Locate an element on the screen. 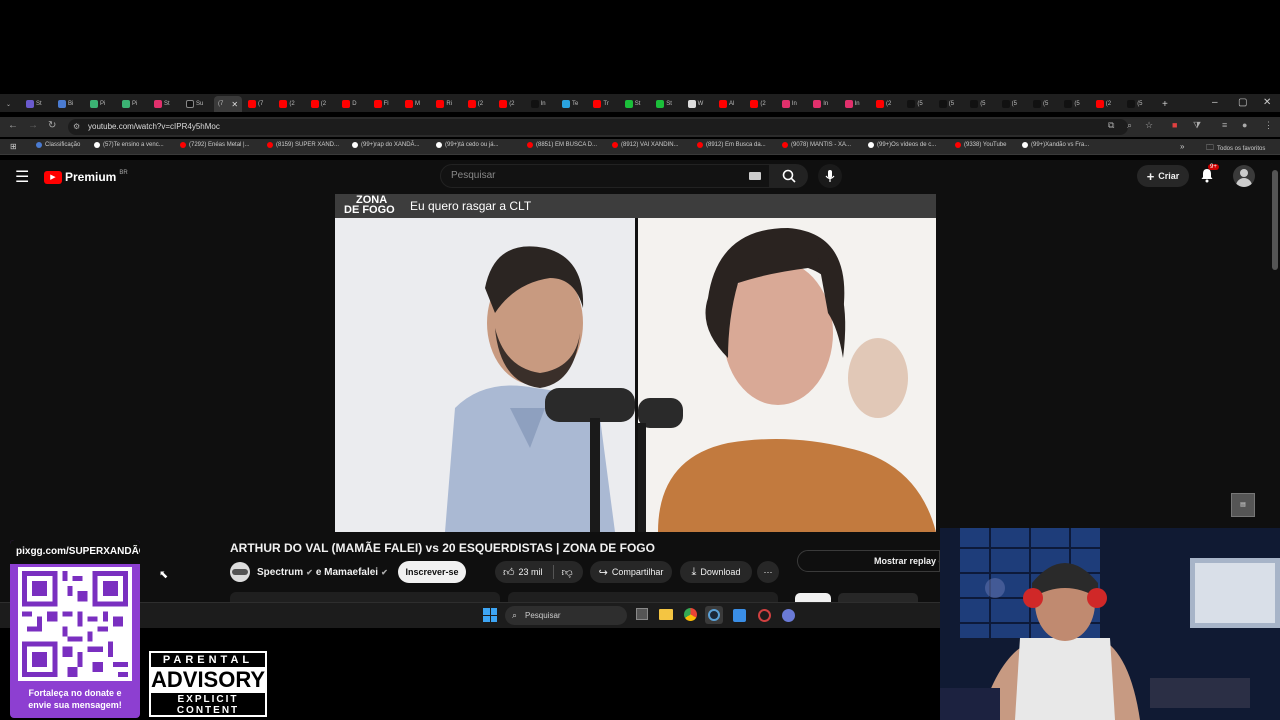  create-button: + Criar is located at coordinates (1163, 176).